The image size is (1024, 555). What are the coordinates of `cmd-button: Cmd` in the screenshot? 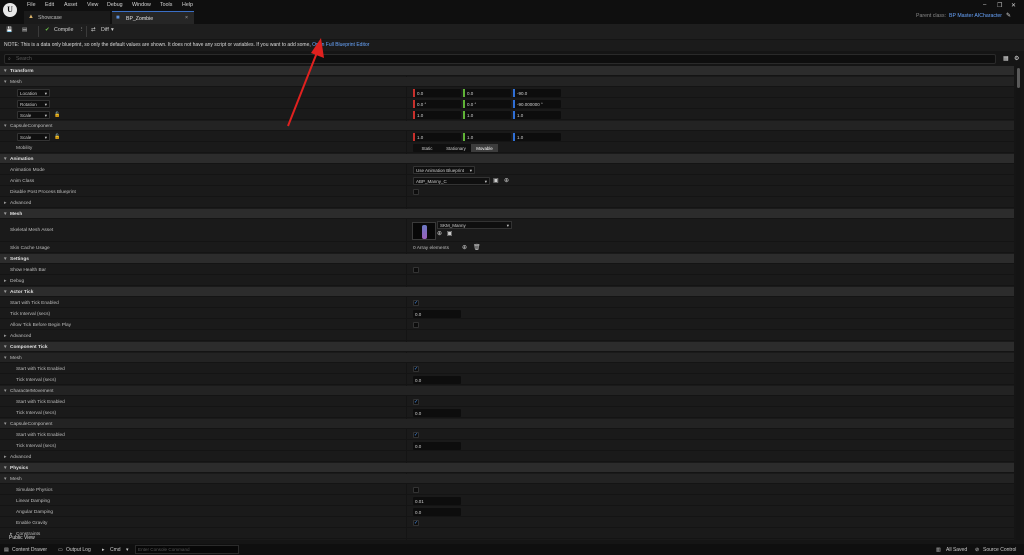 It's located at (115, 550).